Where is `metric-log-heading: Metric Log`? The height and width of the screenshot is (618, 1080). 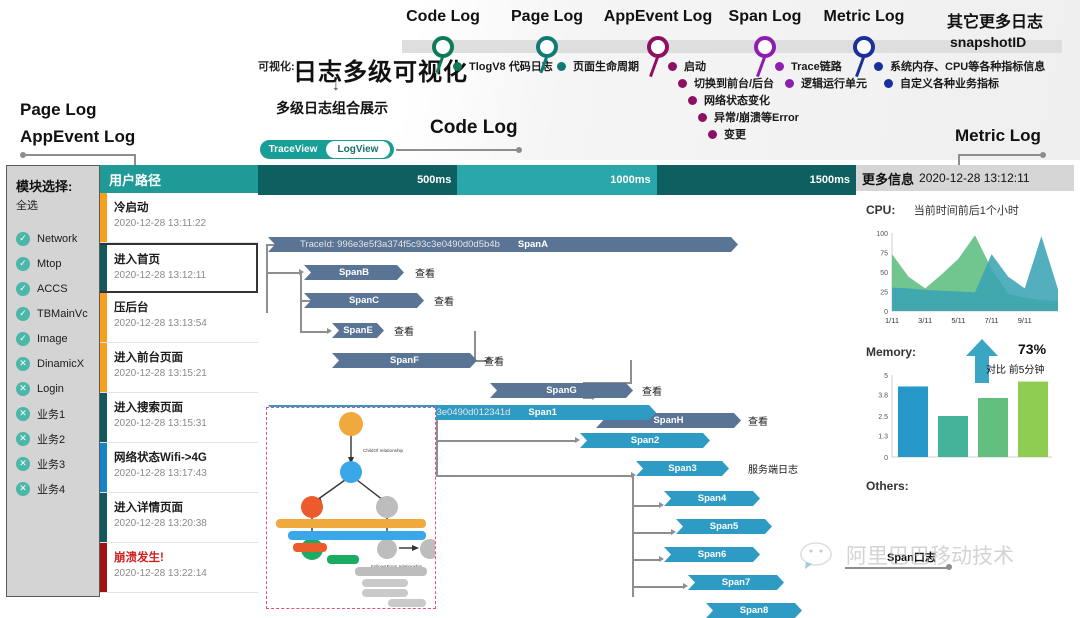
metric-log-heading: Metric Log is located at coordinates (998, 135).